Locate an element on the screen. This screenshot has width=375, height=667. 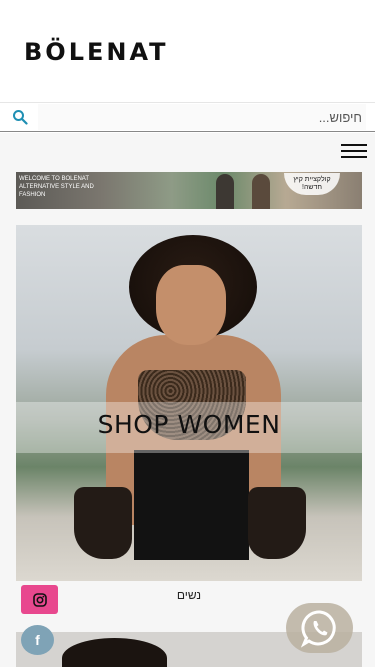
search-input is located at coordinates (202, 117).